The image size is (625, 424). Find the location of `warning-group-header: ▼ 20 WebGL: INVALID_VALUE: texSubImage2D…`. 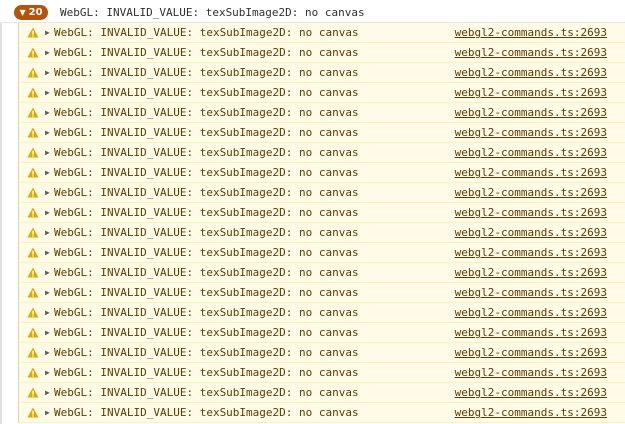

warning-group-header: ▼ 20 WebGL: INVALID_VALUE: texSubImage2D… is located at coordinates (312, 13).